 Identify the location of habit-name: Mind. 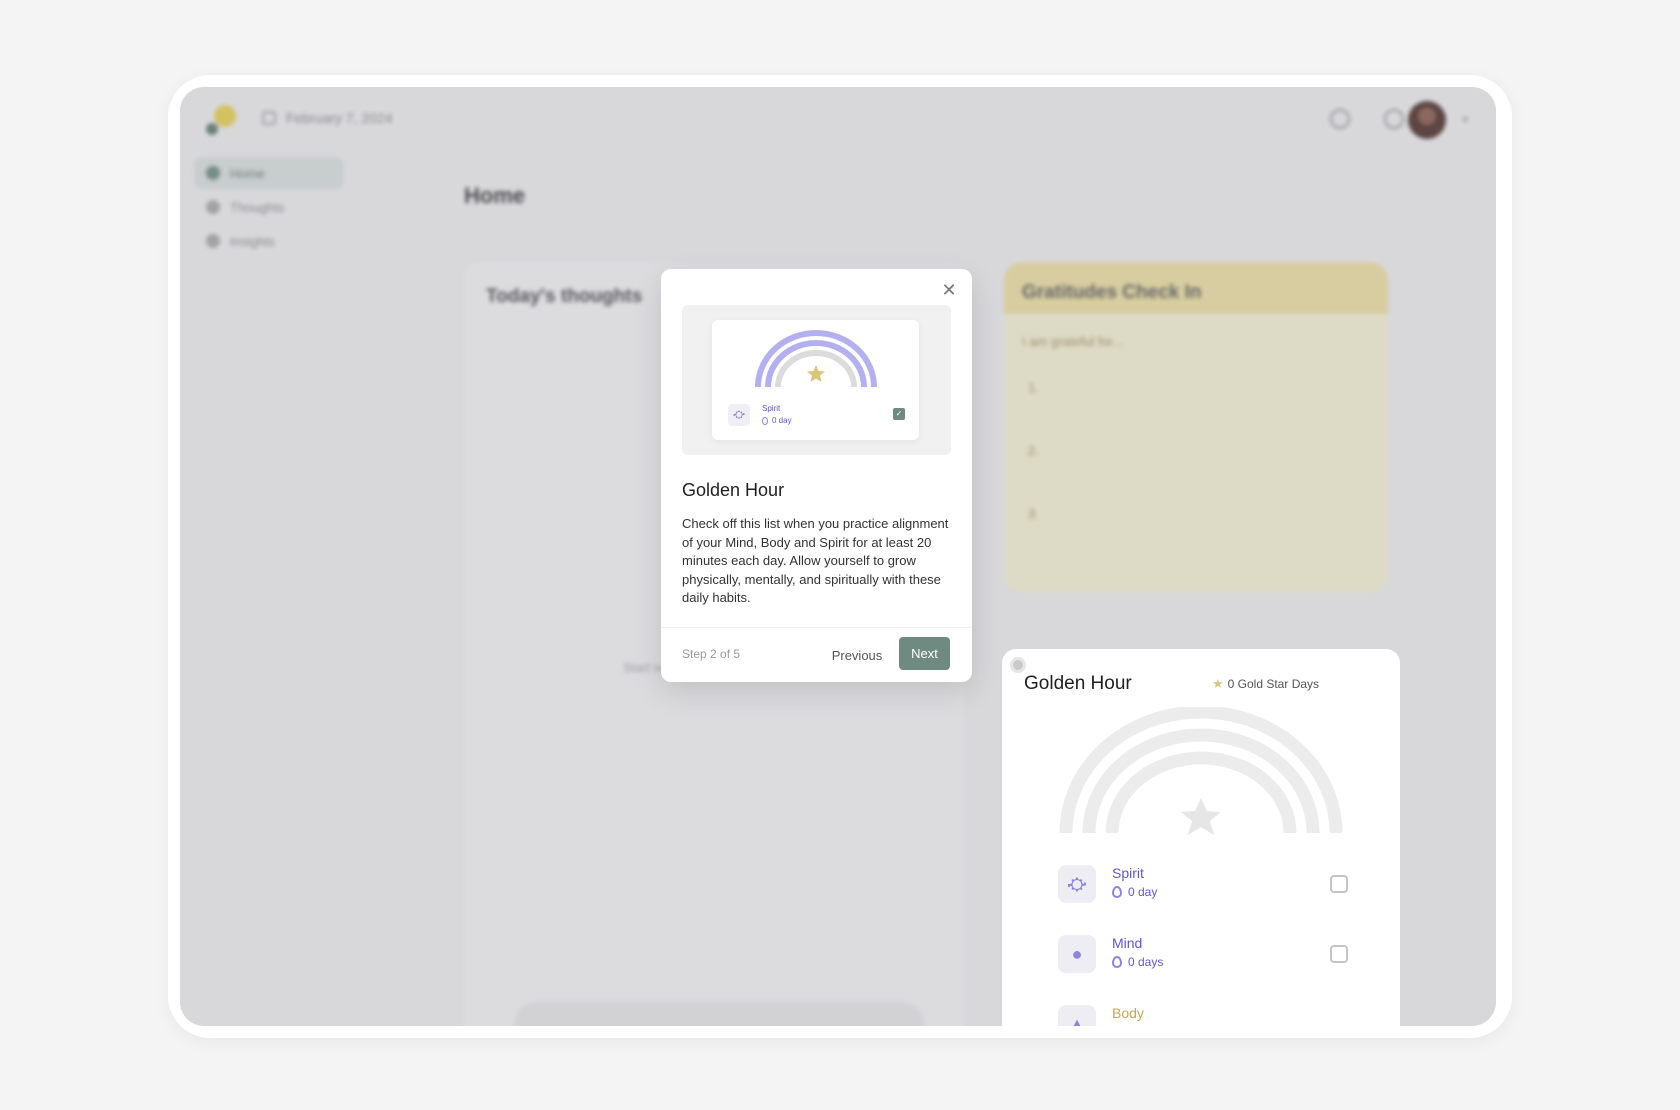
(1127, 943).